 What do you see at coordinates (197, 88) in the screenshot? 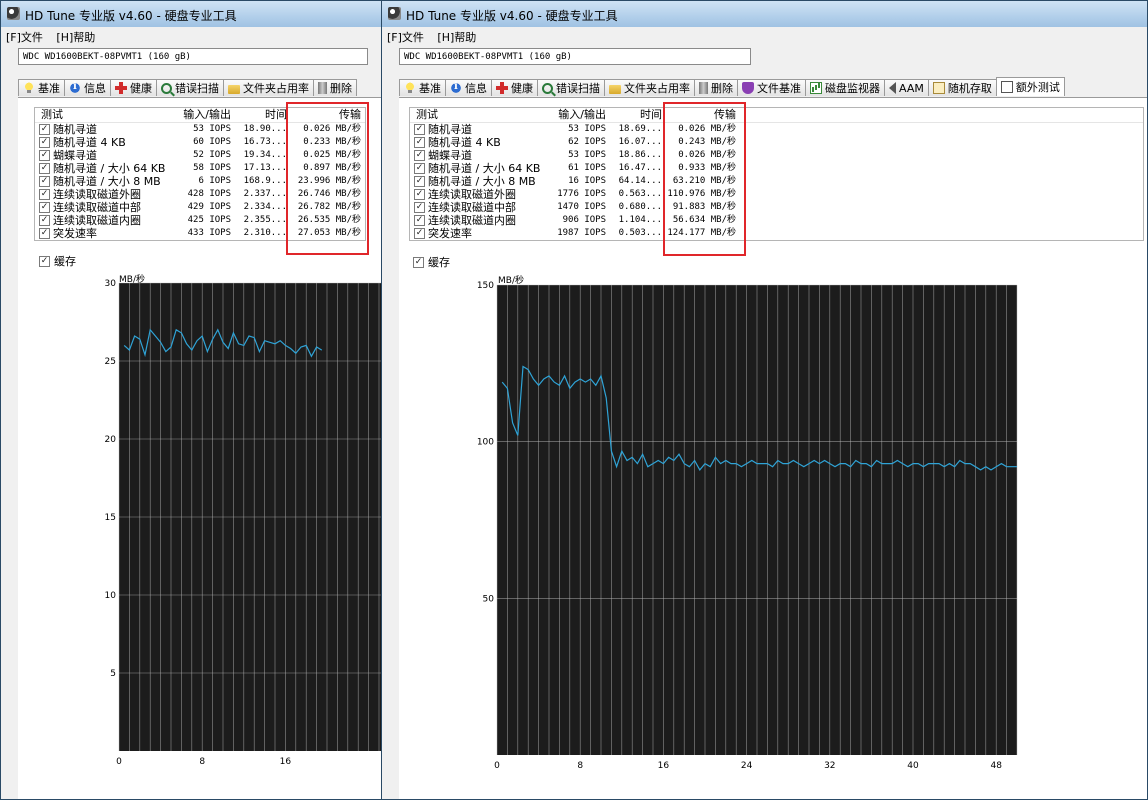
I see `tab-label: 错误扫描` at bounding box center [197, 88].